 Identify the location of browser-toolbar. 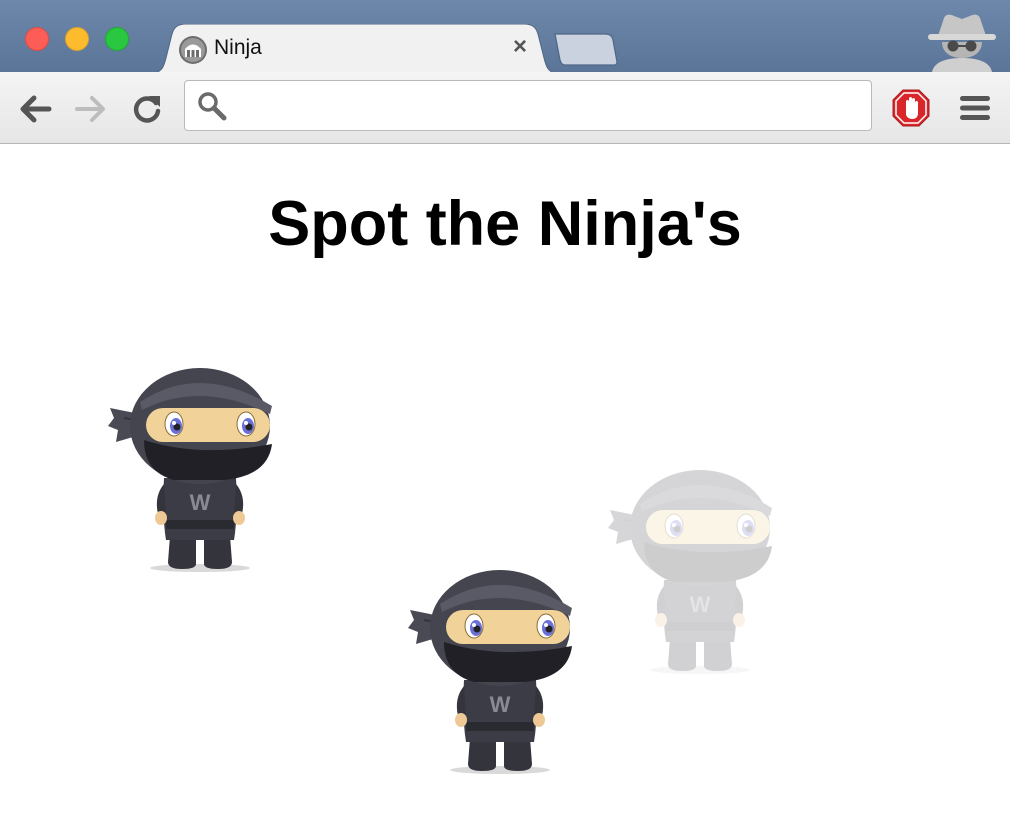
(505, 108).